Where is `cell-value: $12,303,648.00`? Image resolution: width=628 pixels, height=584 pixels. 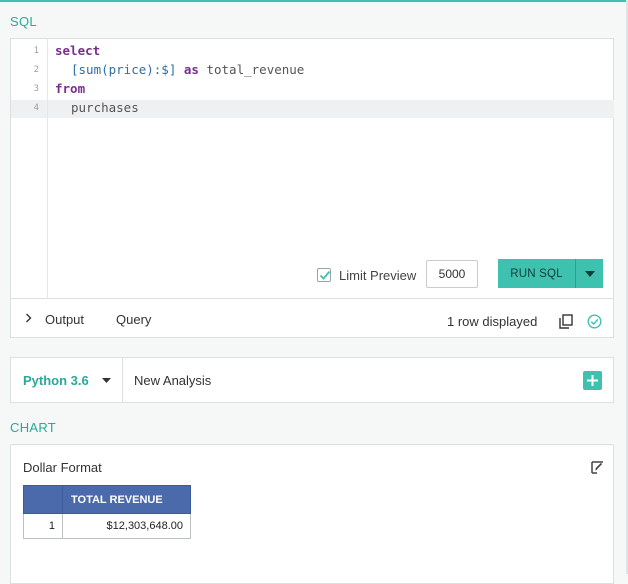
cell-value: $12,303,648.00 is located at coordinates (126, 526).